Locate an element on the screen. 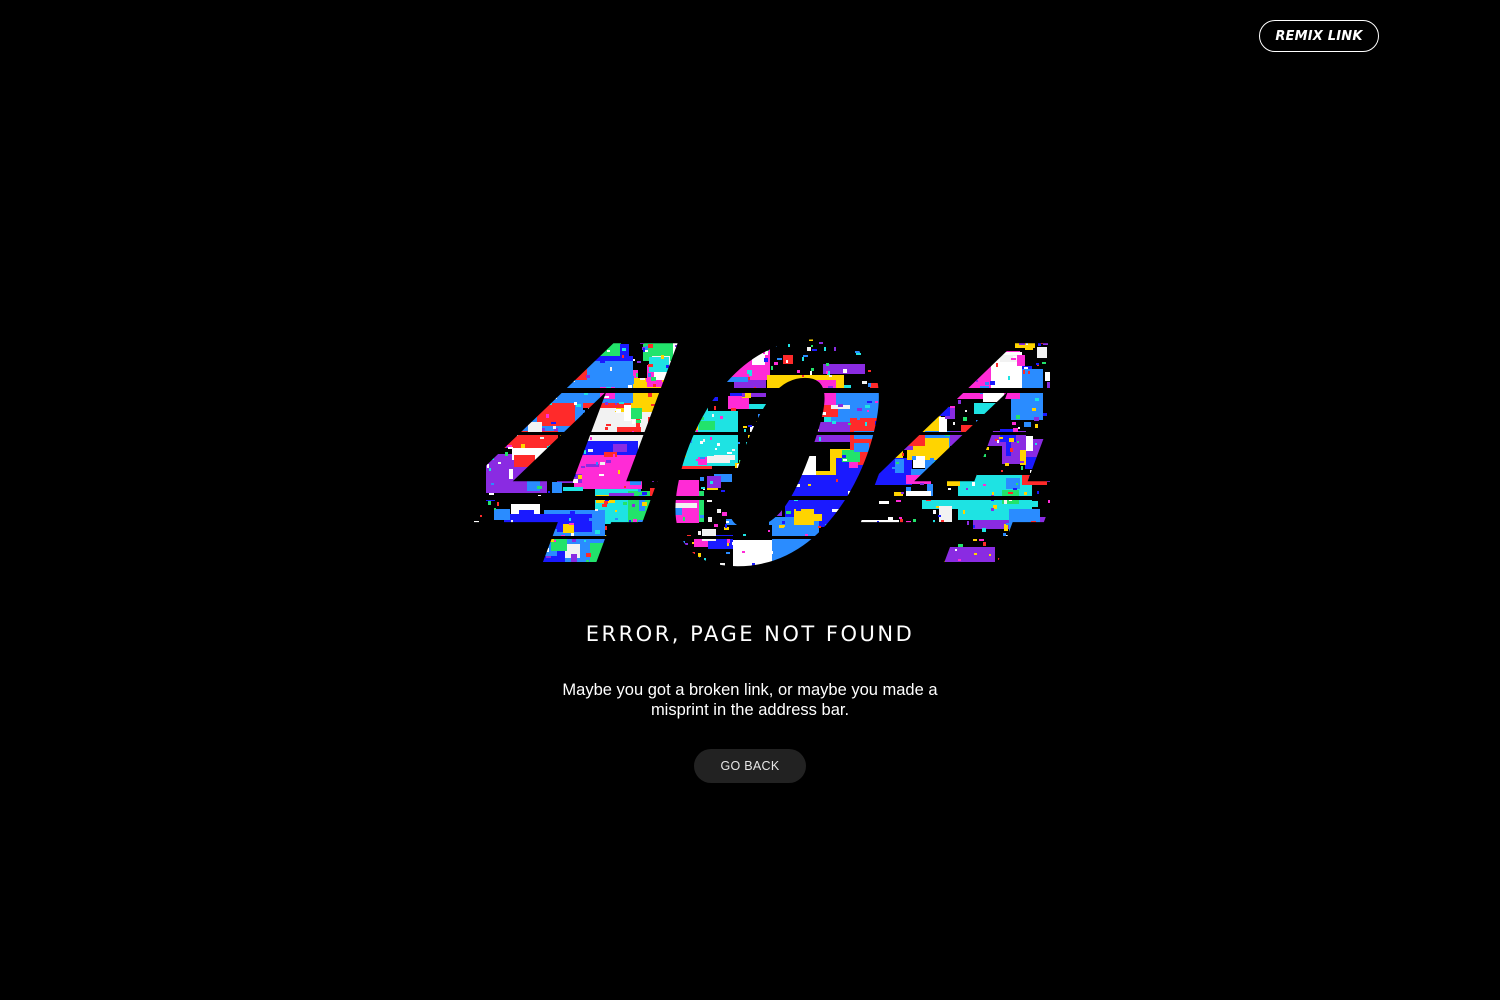 The width and height of the screenshot is (1500, 1000). remix-link-button: REMIX LINK is located at coordinates (1319, 36).